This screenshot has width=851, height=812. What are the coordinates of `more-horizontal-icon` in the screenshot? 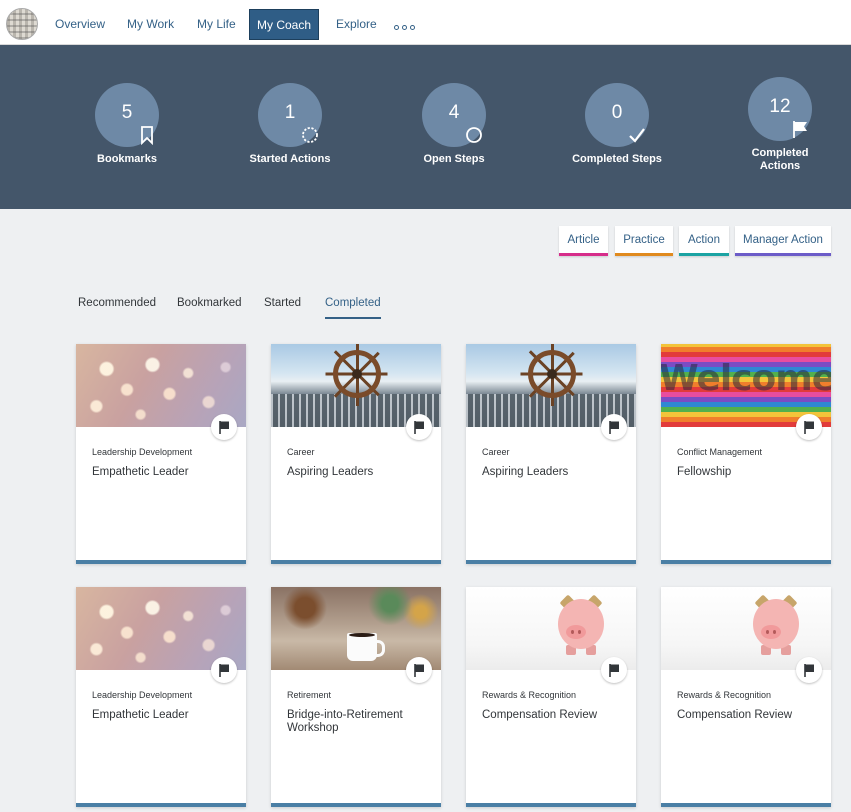 It's located at (406, 27).